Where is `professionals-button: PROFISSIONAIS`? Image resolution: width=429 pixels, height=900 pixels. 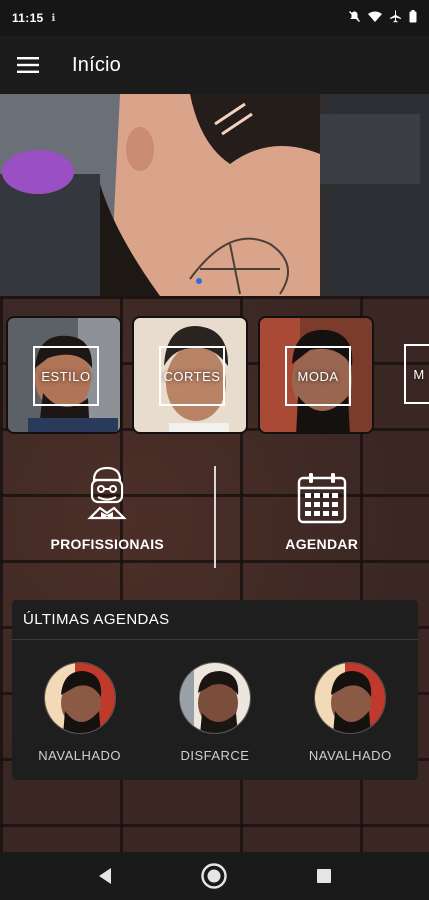
professionals-button: PROFISSIONAIS is located at coordinates (107, 517).